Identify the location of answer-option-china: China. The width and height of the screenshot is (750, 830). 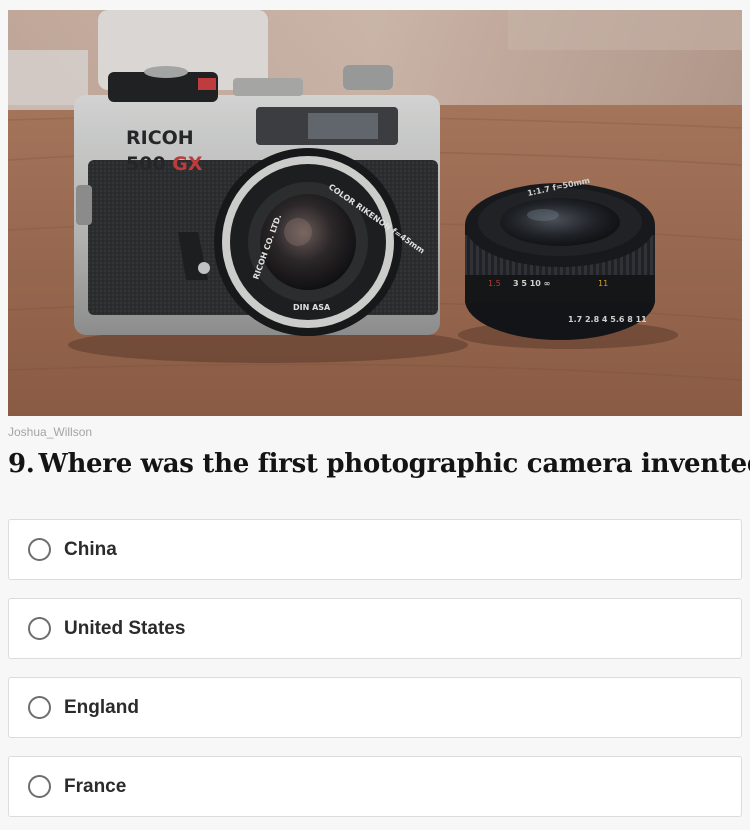
(375, 549).